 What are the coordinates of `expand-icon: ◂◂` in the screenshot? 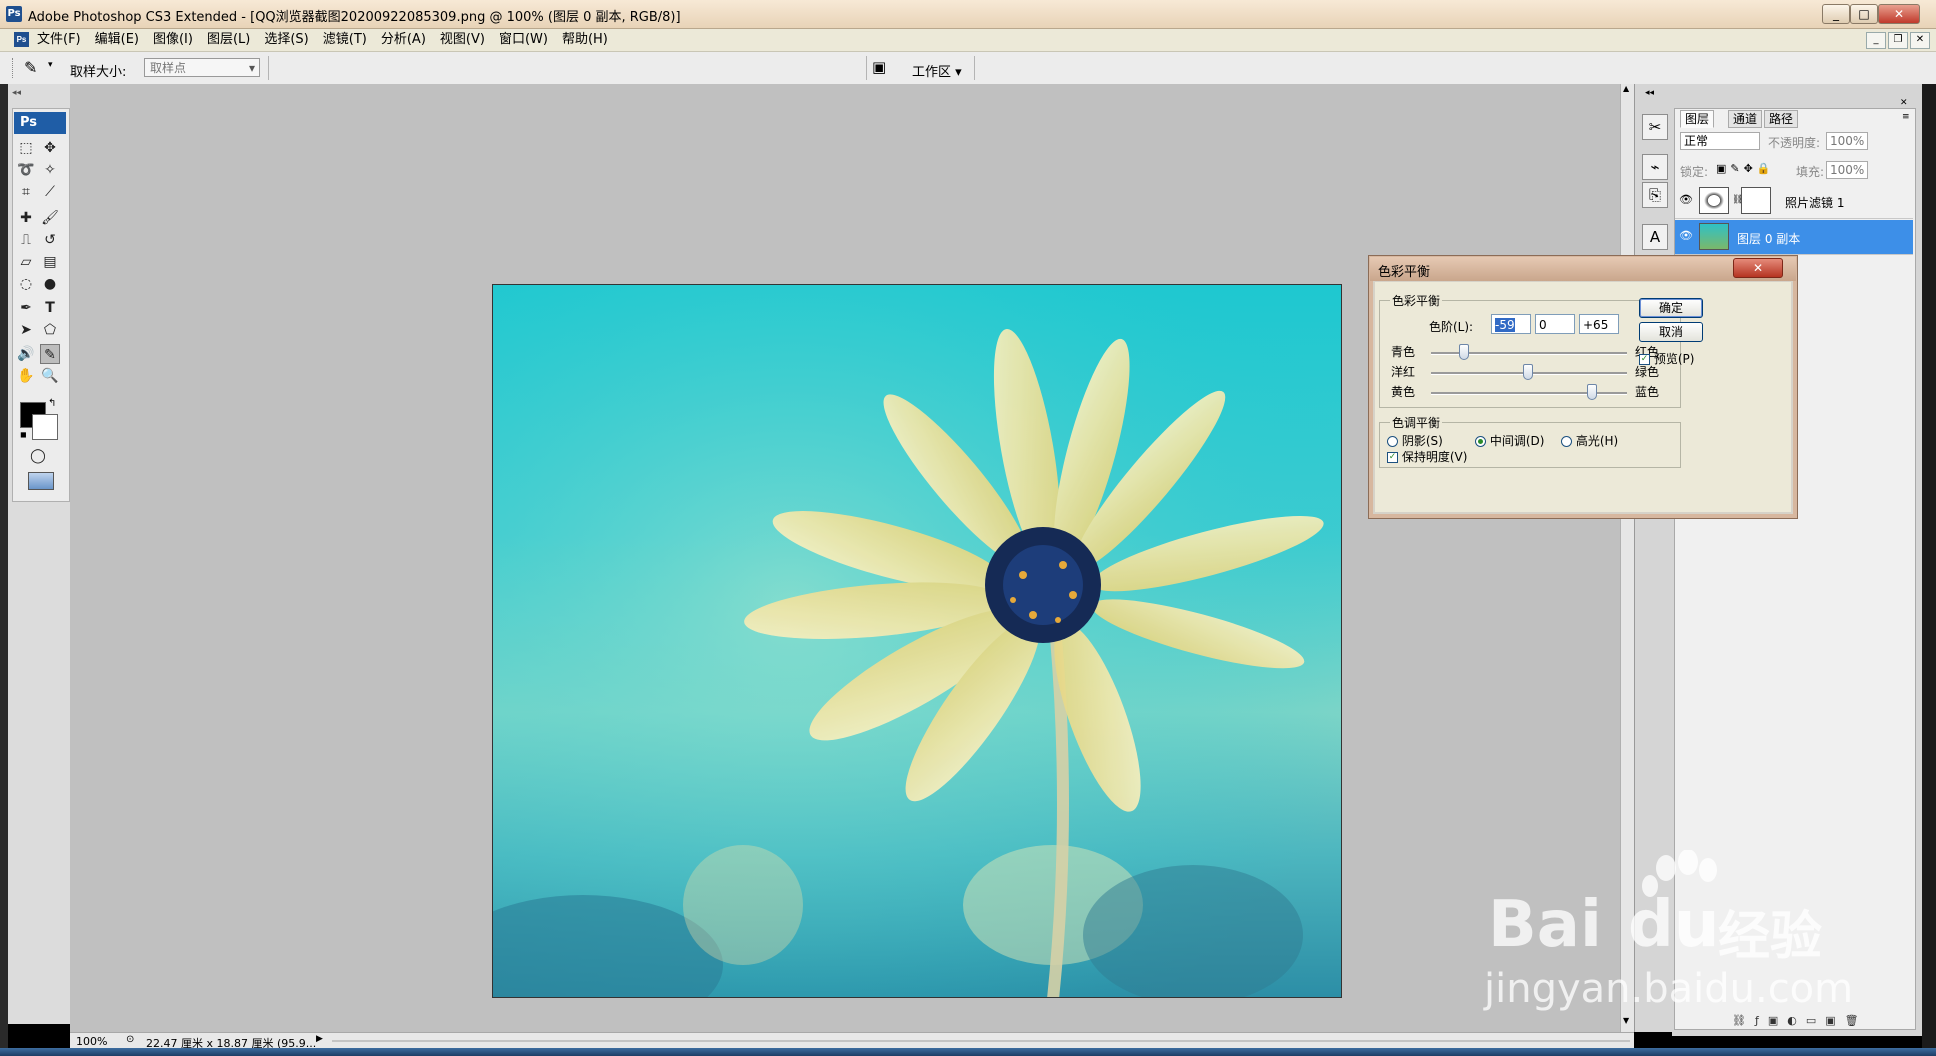 It's located at (1649, 93).